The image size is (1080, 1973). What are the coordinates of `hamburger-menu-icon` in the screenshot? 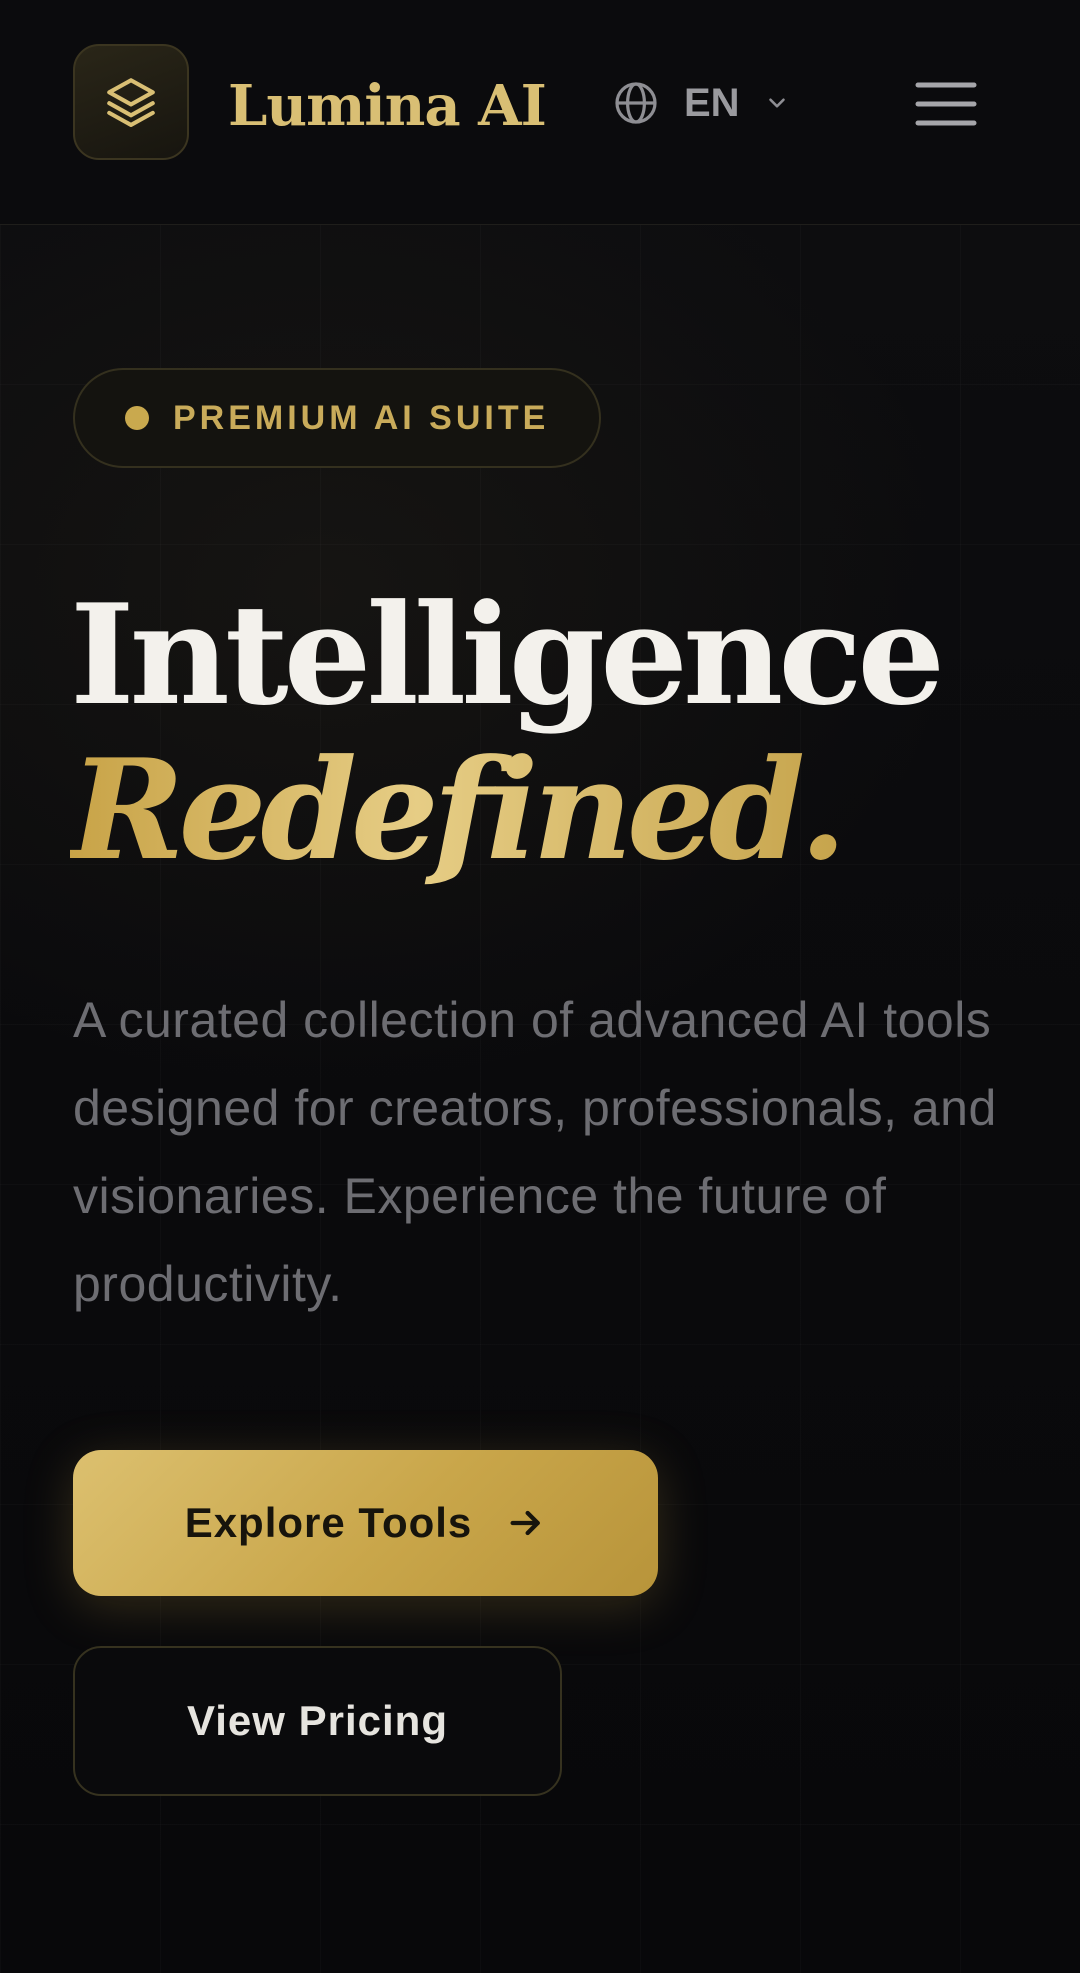 It's located at (946, 104).